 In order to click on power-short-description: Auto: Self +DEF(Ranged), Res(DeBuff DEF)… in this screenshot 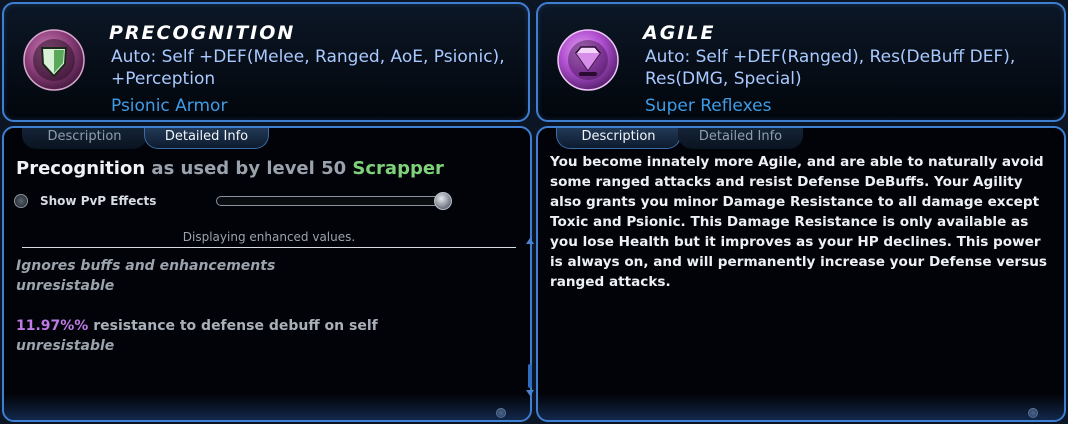, I will do `click(830, 68)`.